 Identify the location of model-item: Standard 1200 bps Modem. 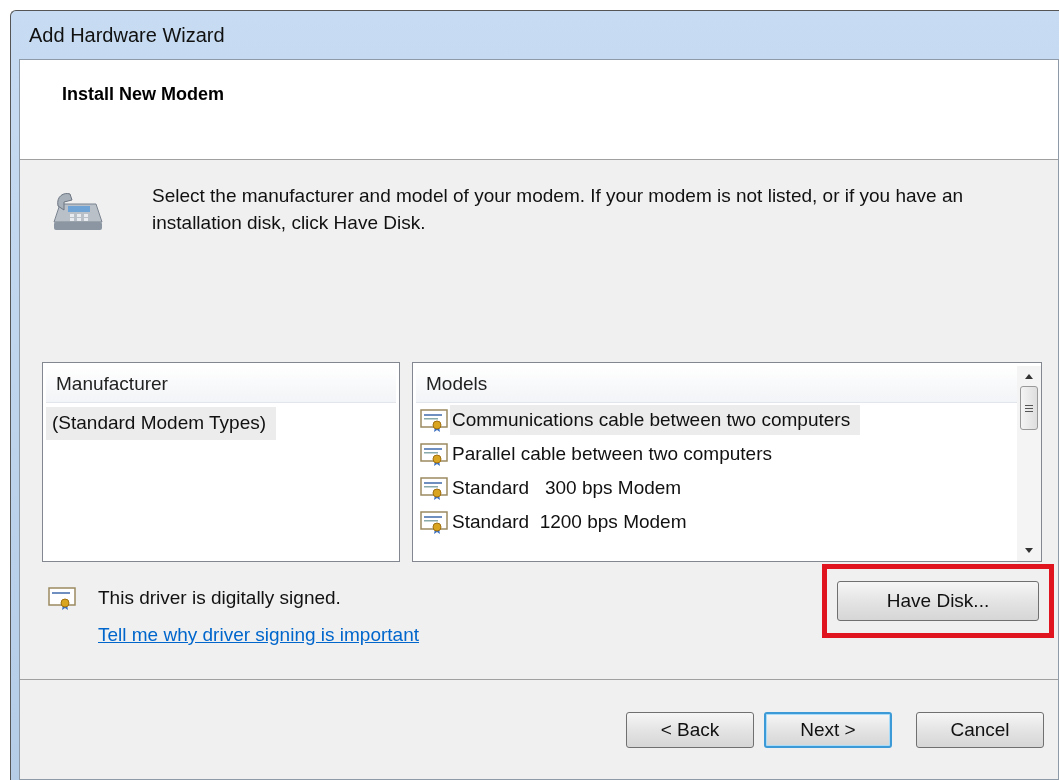
(573, 522).